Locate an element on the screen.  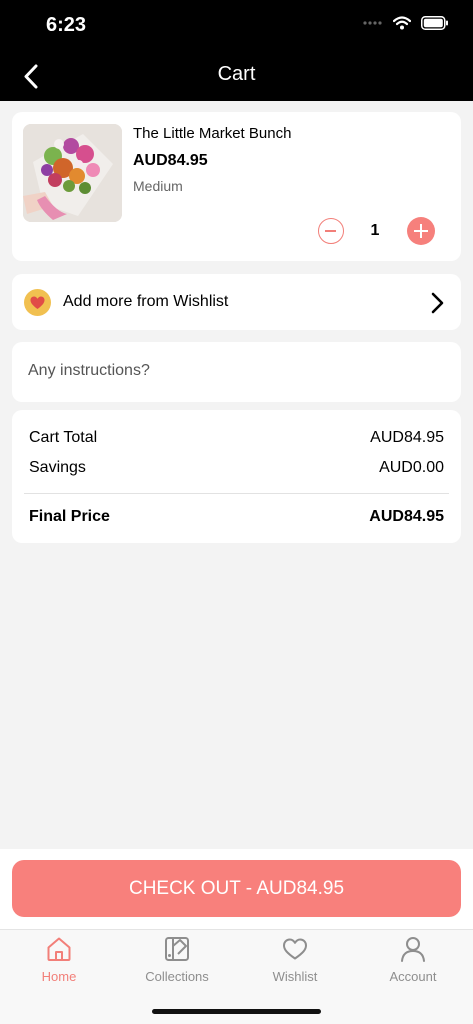
tab-bar: Home Collections Wishlist Account is located at coordinates (236, 976).